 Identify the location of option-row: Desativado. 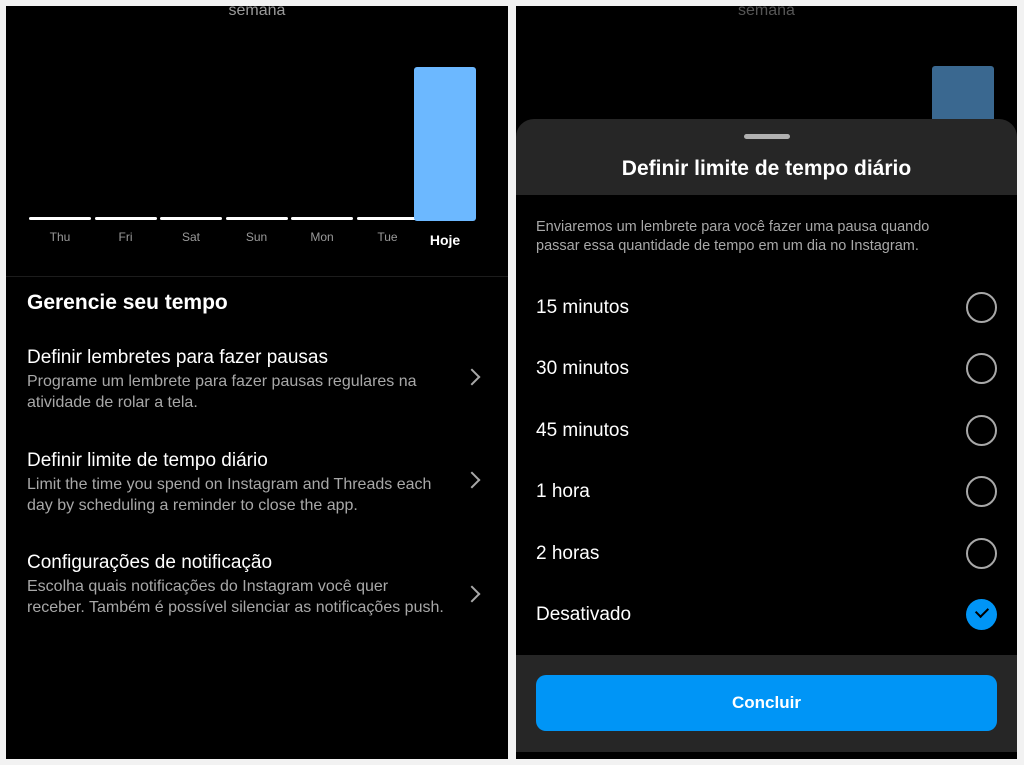
(766, 617).